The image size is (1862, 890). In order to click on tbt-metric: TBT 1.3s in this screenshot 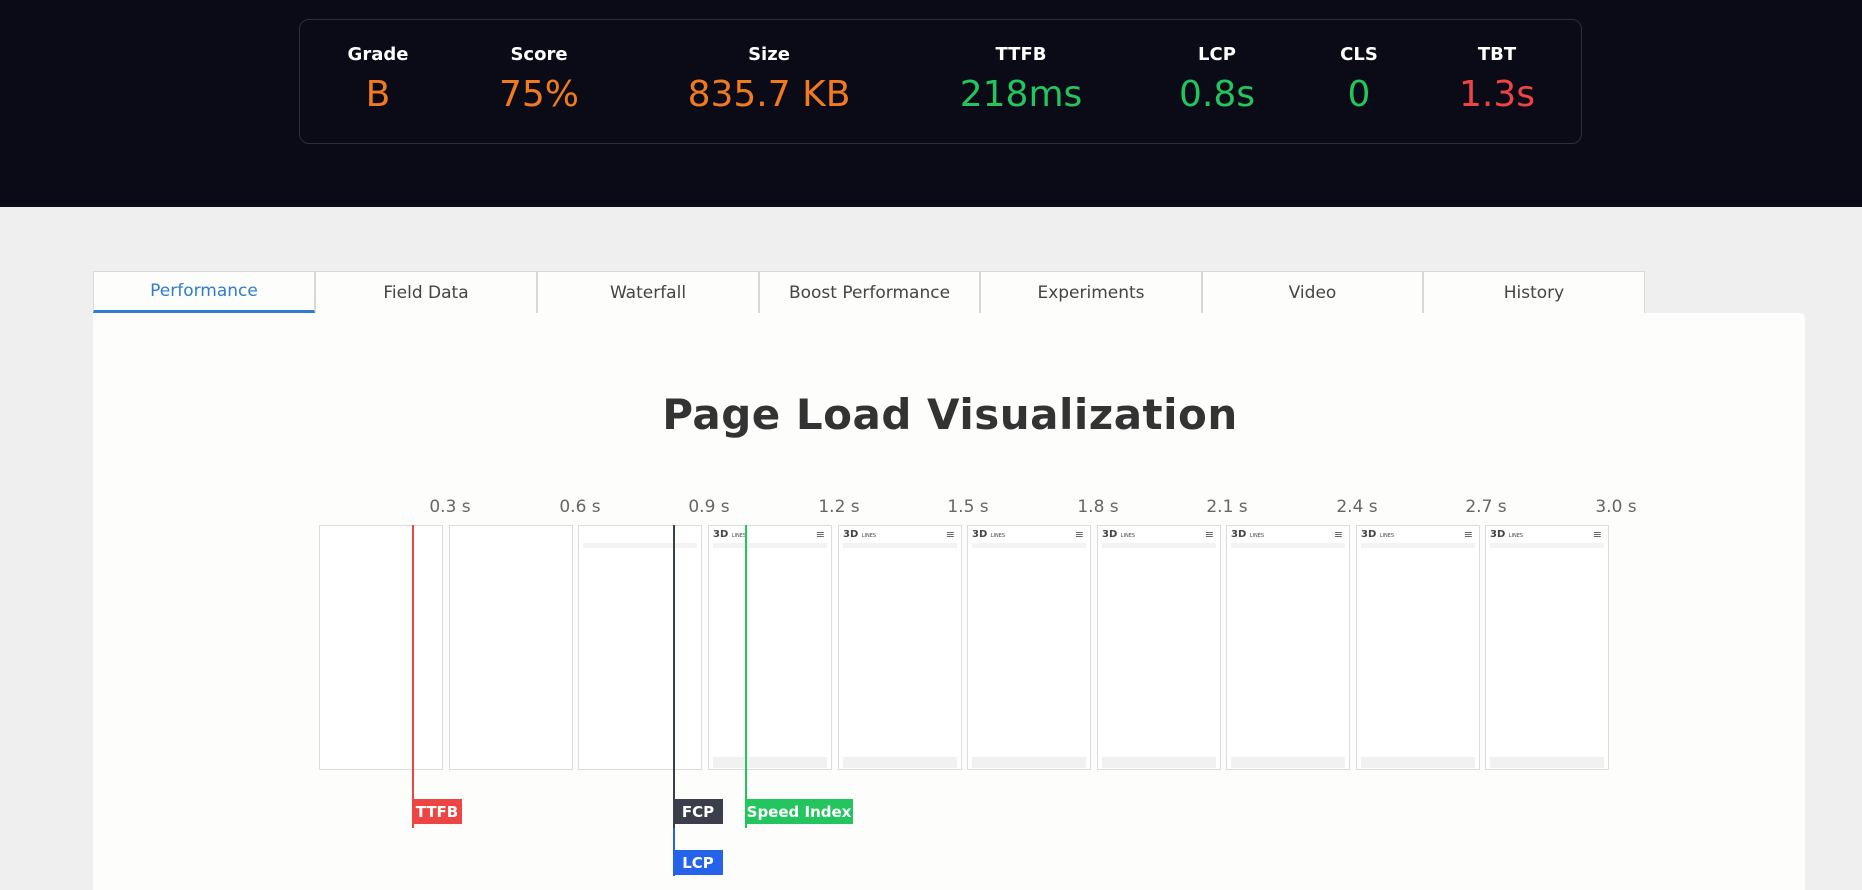, I will do `click(1497, 81)`.